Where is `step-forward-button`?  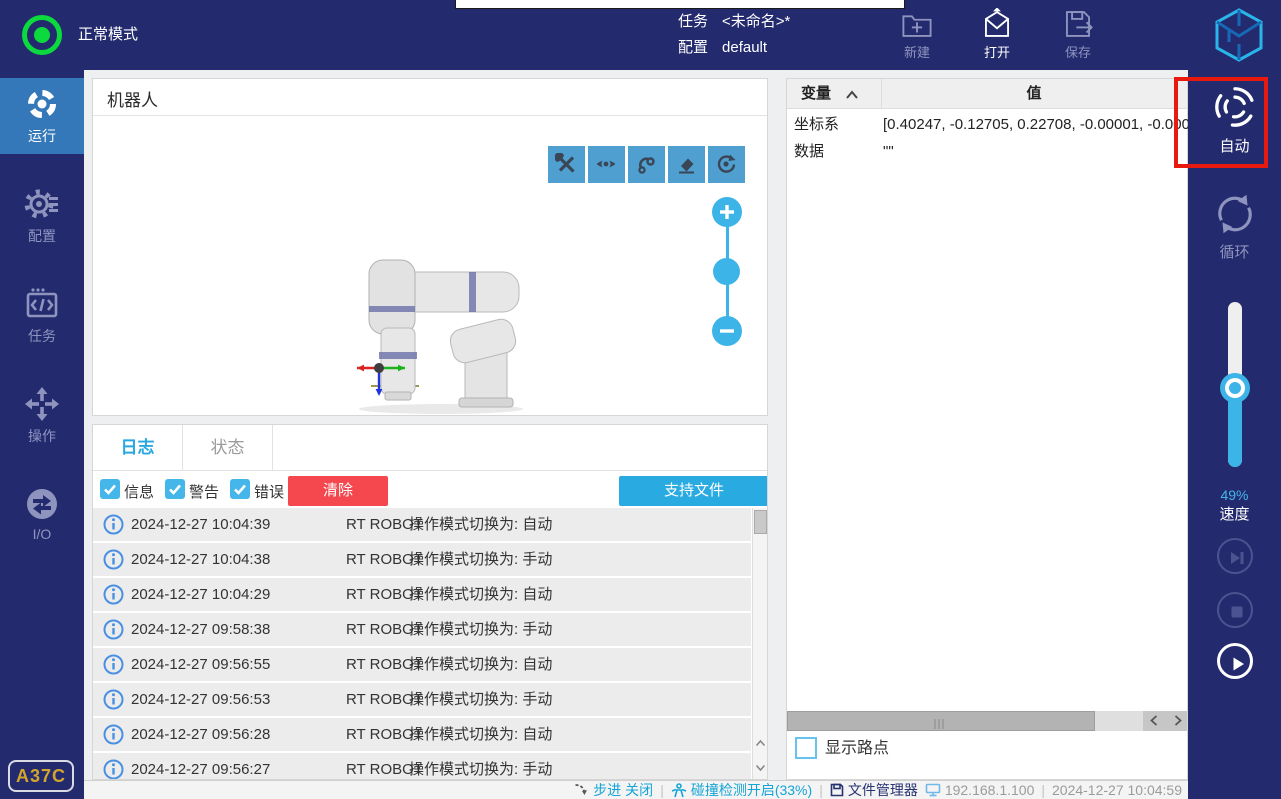 step-forward-button is located at coordinates (1235, 556).